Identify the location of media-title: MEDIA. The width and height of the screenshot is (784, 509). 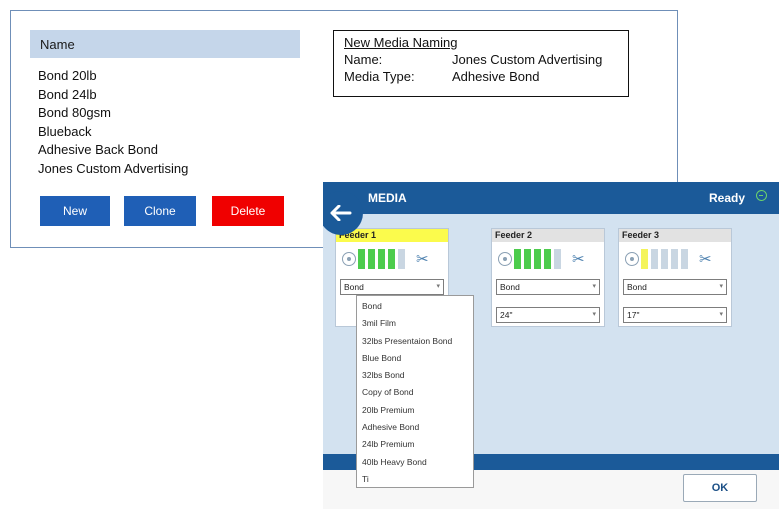
(387, 198).